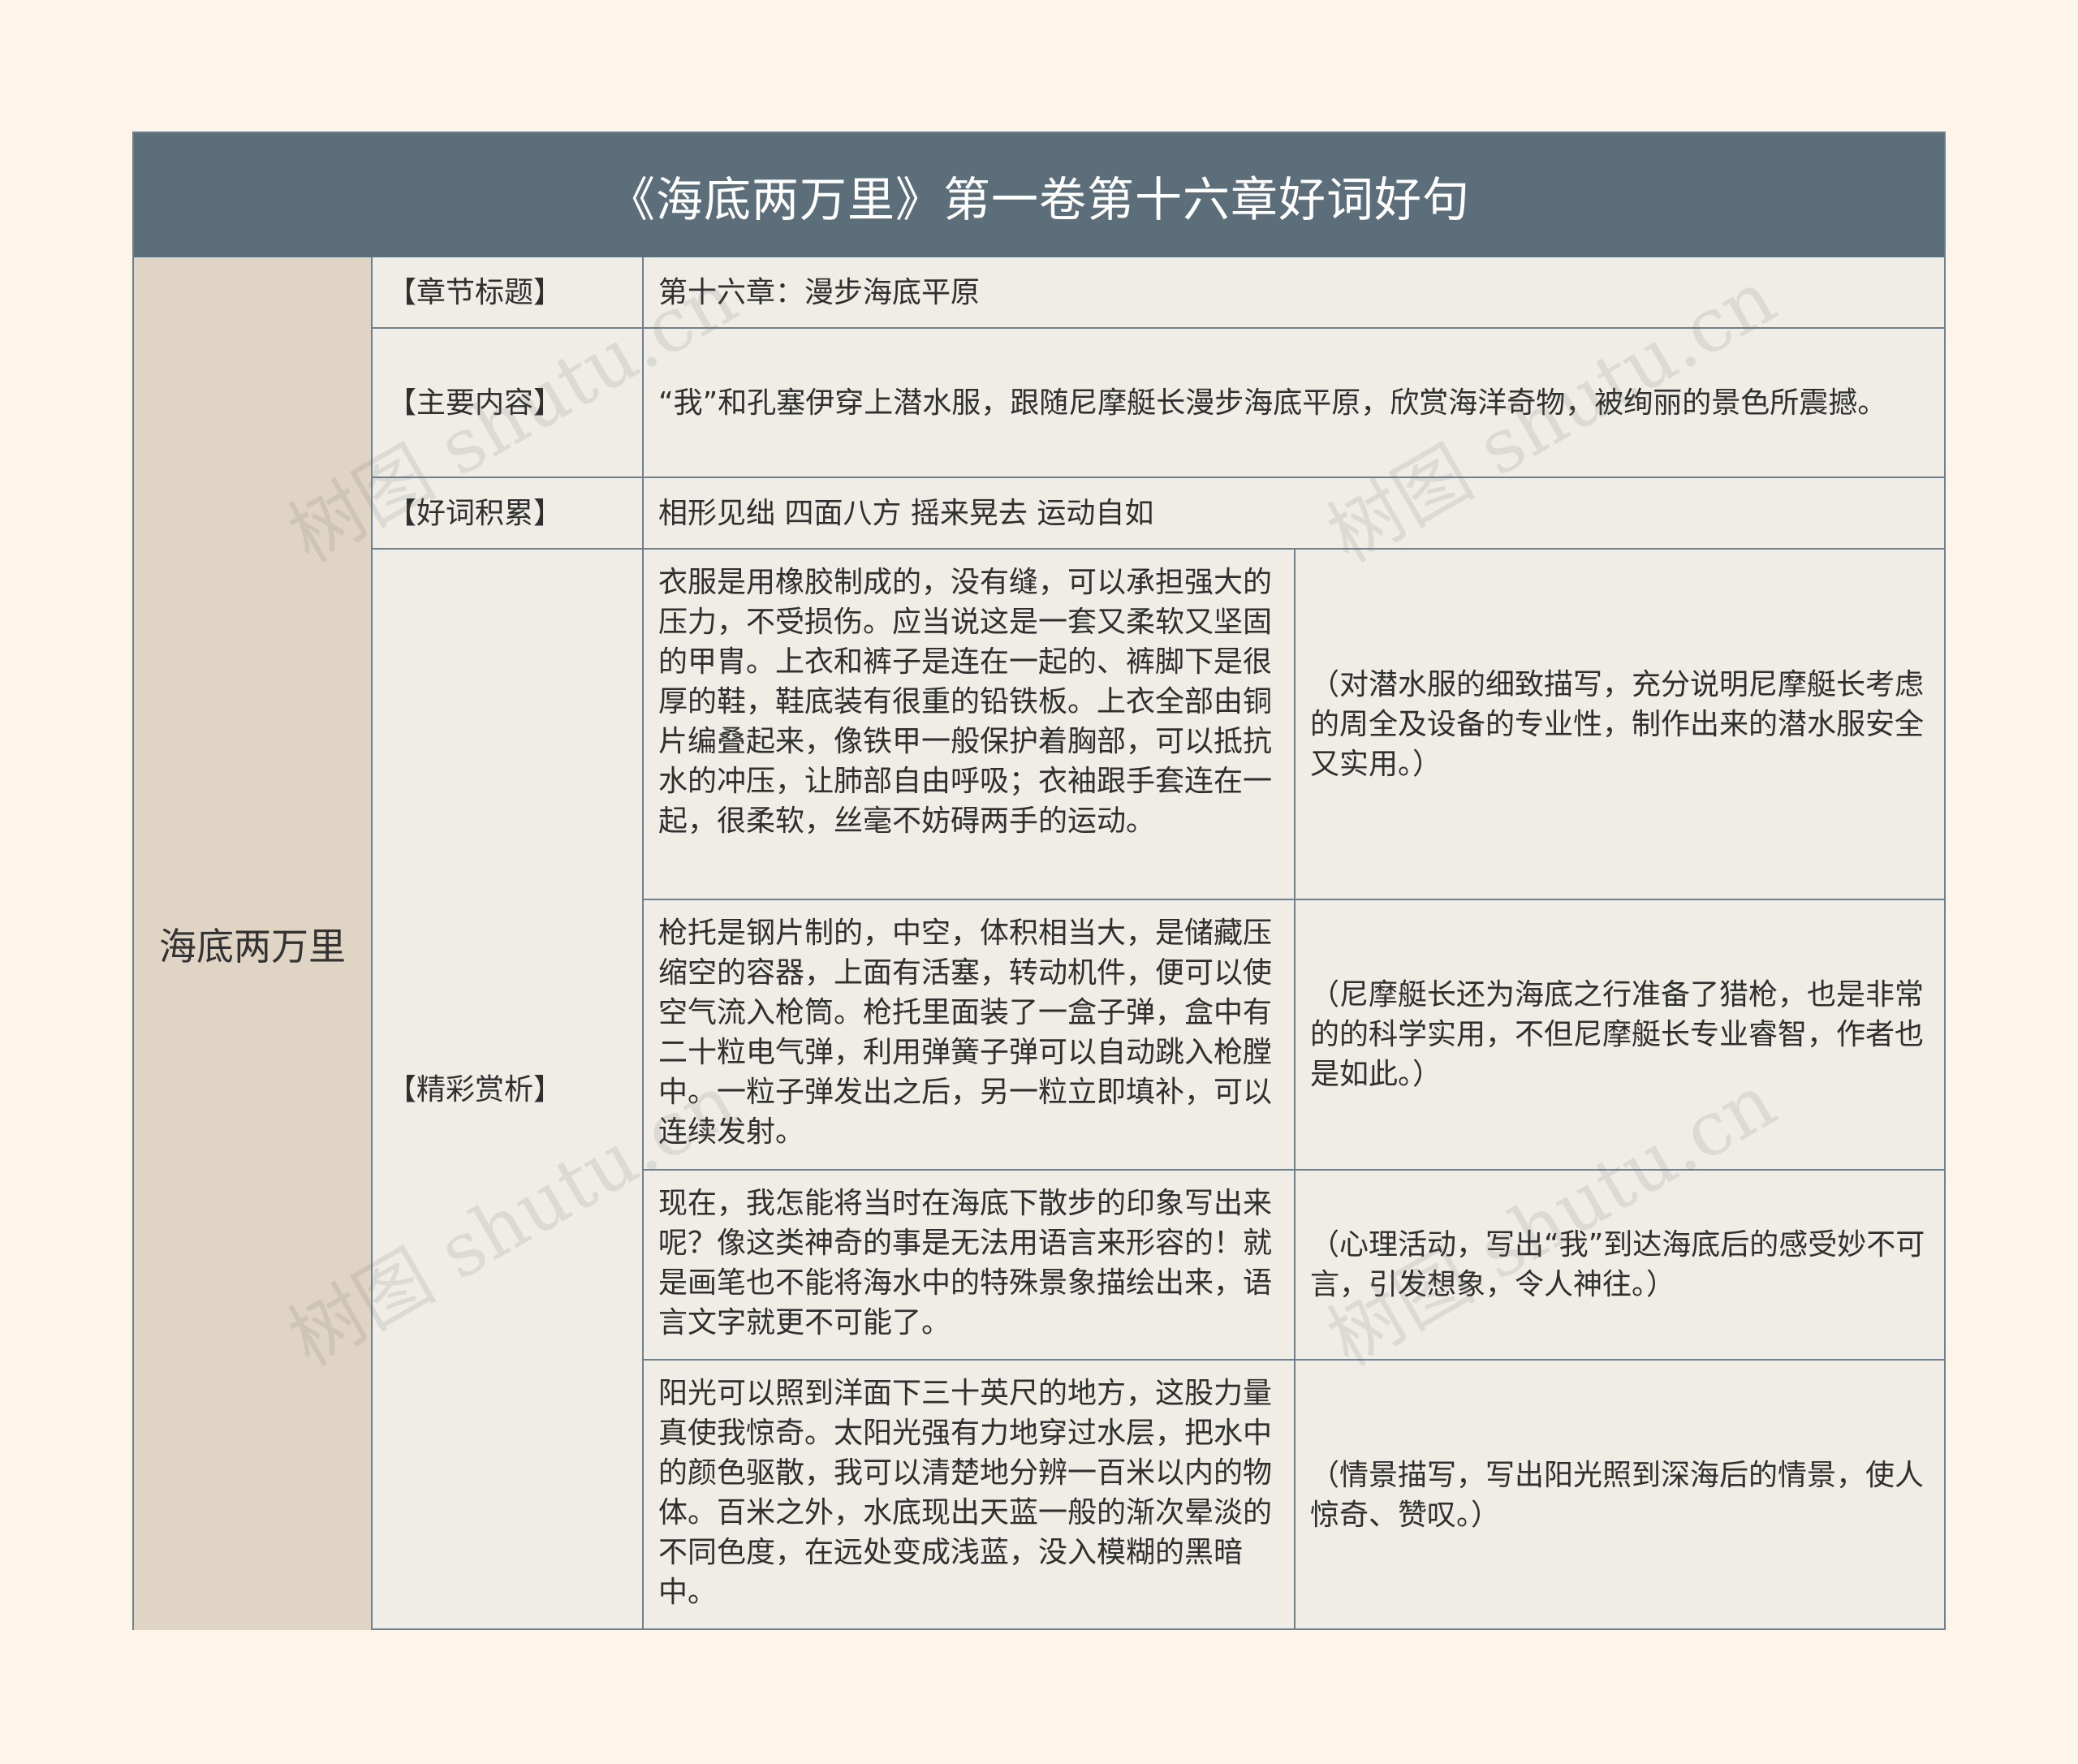 This screenshot has width=2078, height=1764. I want to click on chapter-value: 第十六章：漫步海底平原, so click(1294, 293).